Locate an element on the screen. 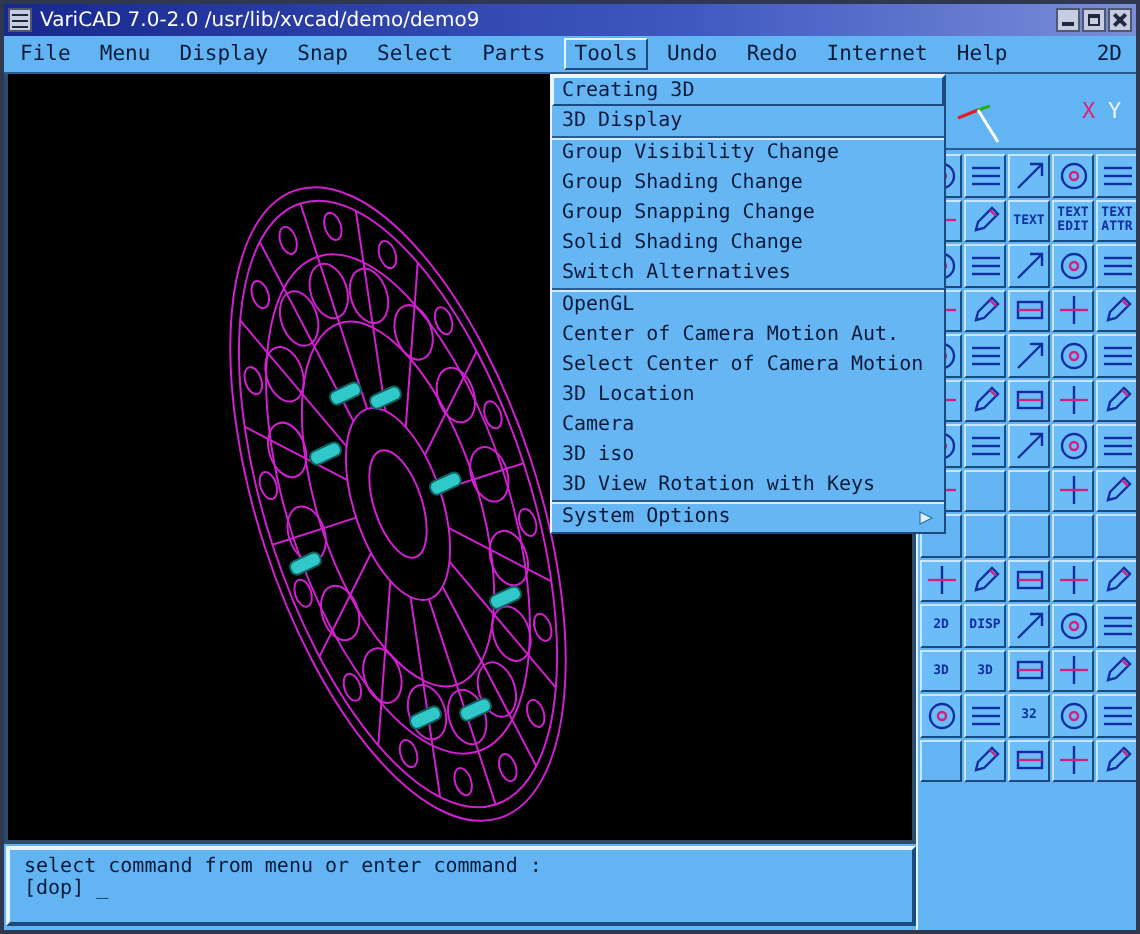  menu-item: Camera is located at coordinates (748, 425).